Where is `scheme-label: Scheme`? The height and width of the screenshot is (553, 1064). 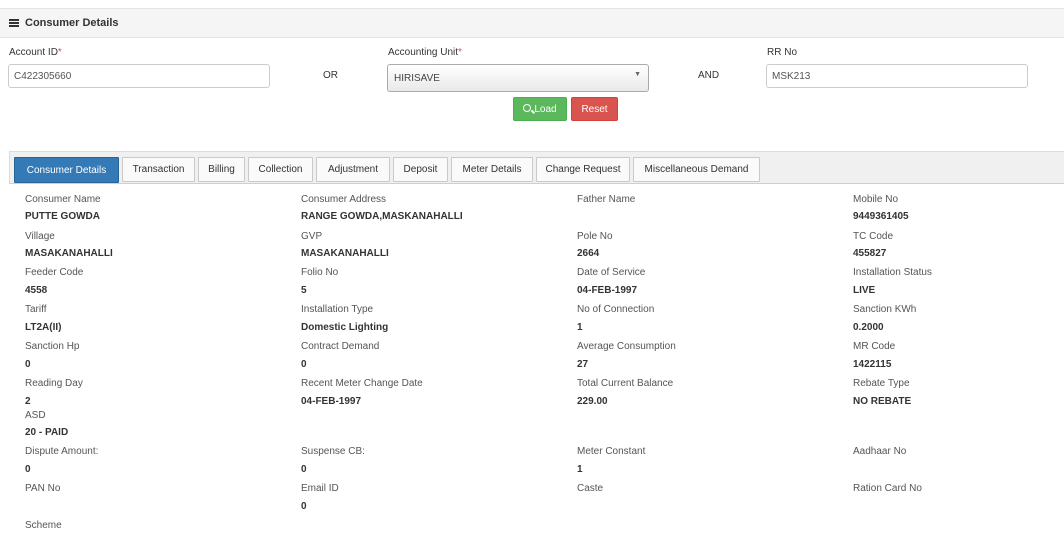 scheme-label: Scheme is located at coordinates (43, 525).